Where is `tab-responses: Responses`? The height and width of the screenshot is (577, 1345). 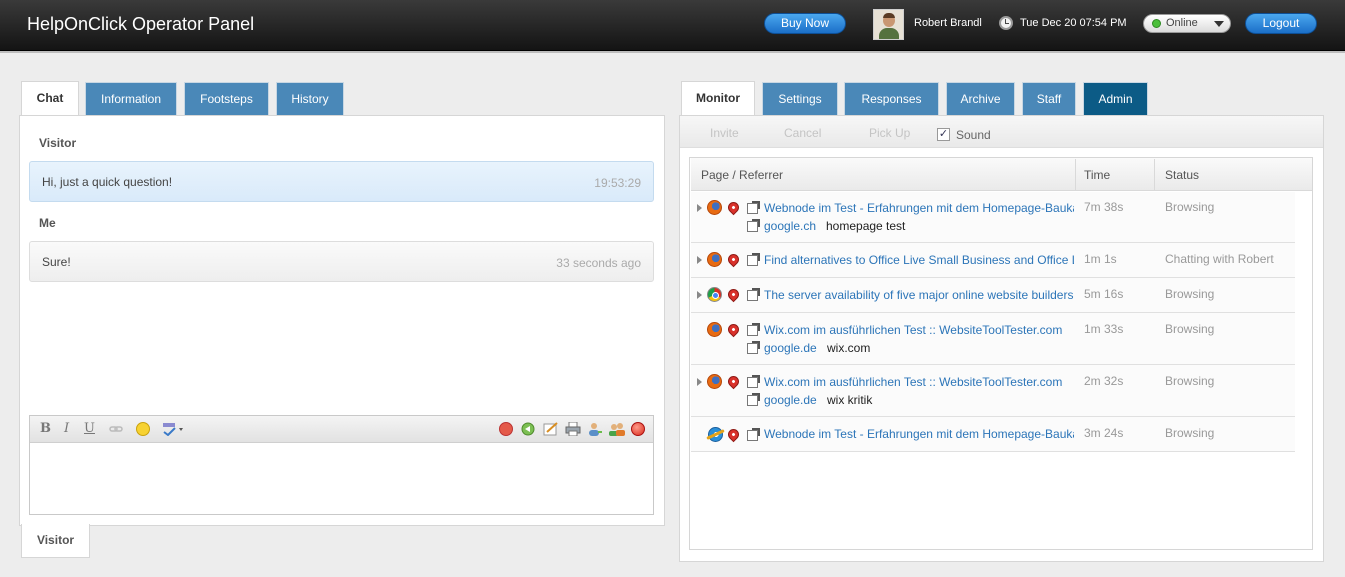
tab-responses: Responses is located at coordinates (891, 98).